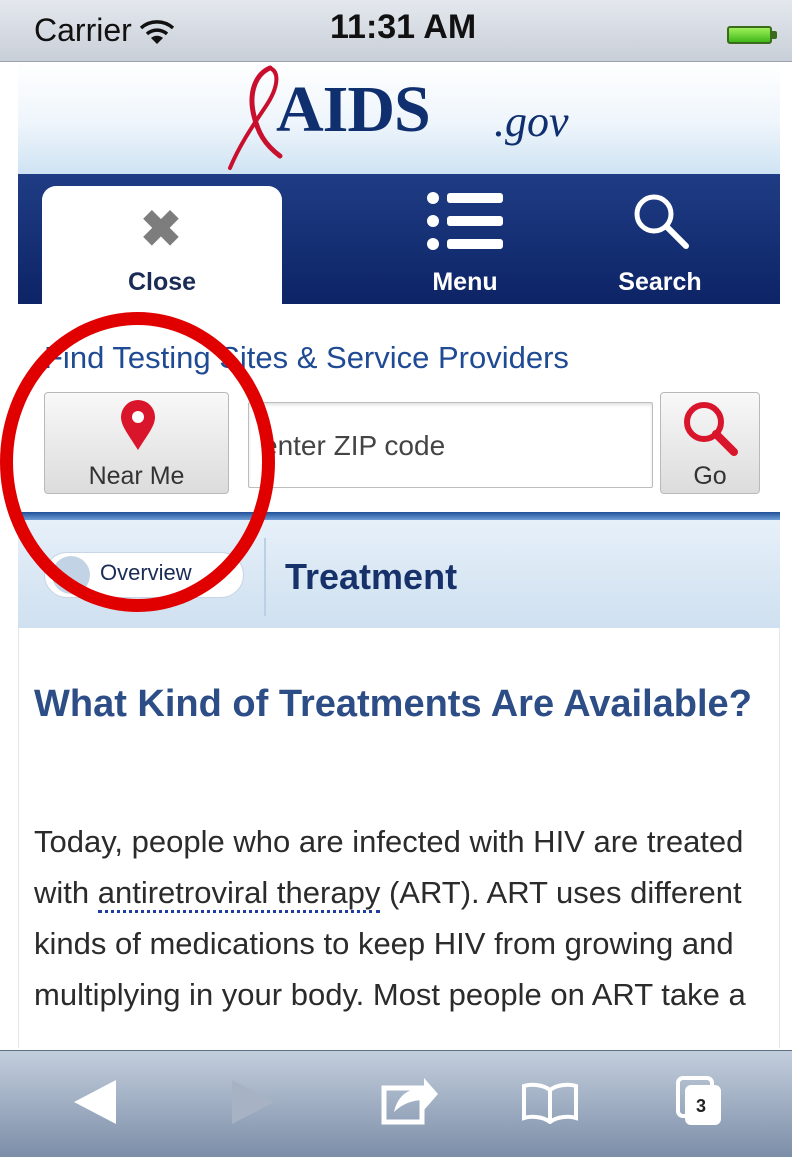 Image resolution: width=792 pixels, height=1157 pixels. What do you see at coordinates (162, 282) in the screenshot?
I see `close-label: Close` at bounding box center [162, 282].